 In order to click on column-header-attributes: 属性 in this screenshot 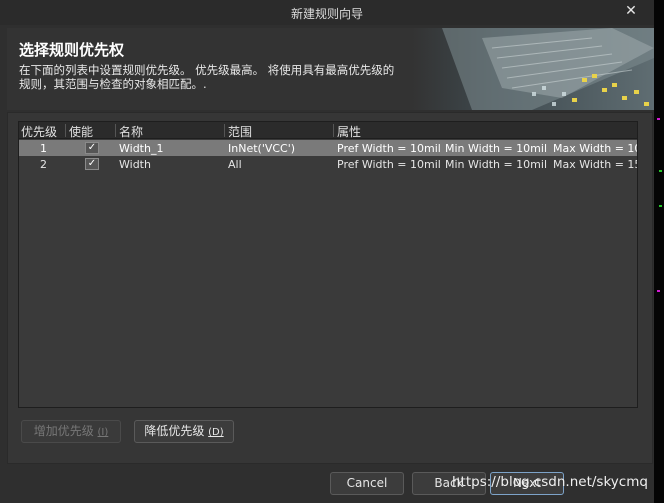, I will do `click(349, 131)`.